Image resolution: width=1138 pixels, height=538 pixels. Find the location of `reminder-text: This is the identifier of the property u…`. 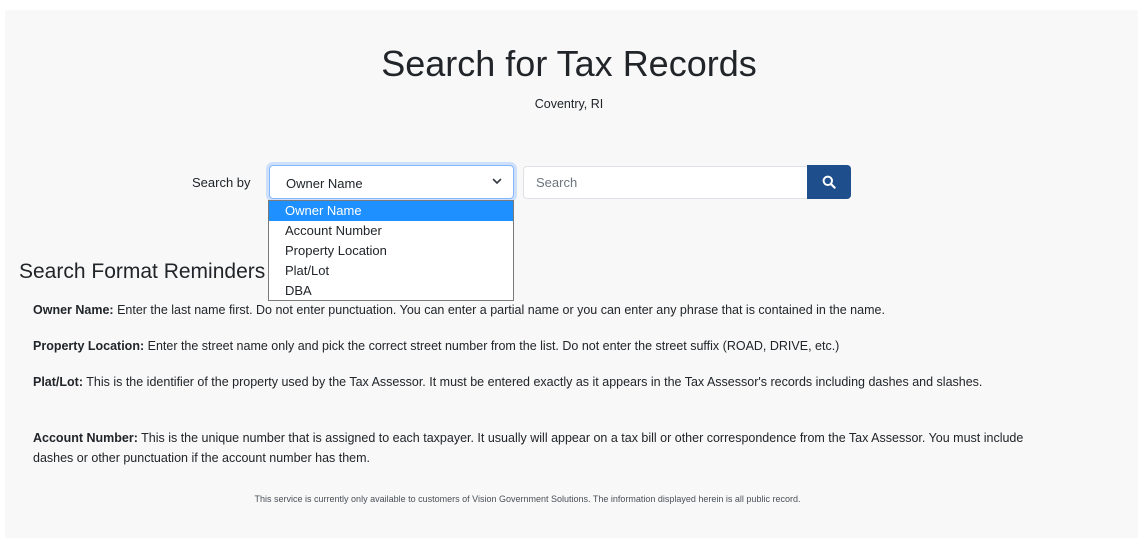

reminder-text: This is the identifier of the property u… is located at coordinates (534, 382).